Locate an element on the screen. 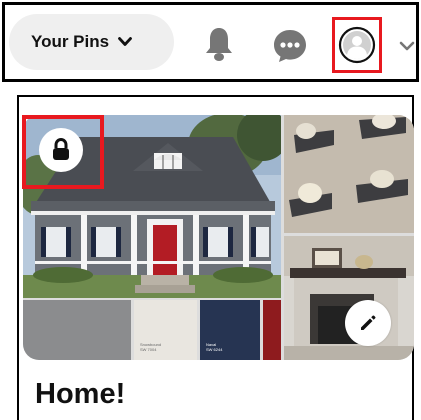 The width and height of the screenshot is (421, 420). your-pins-label: Your Pins is located at coordinates (70, 41).